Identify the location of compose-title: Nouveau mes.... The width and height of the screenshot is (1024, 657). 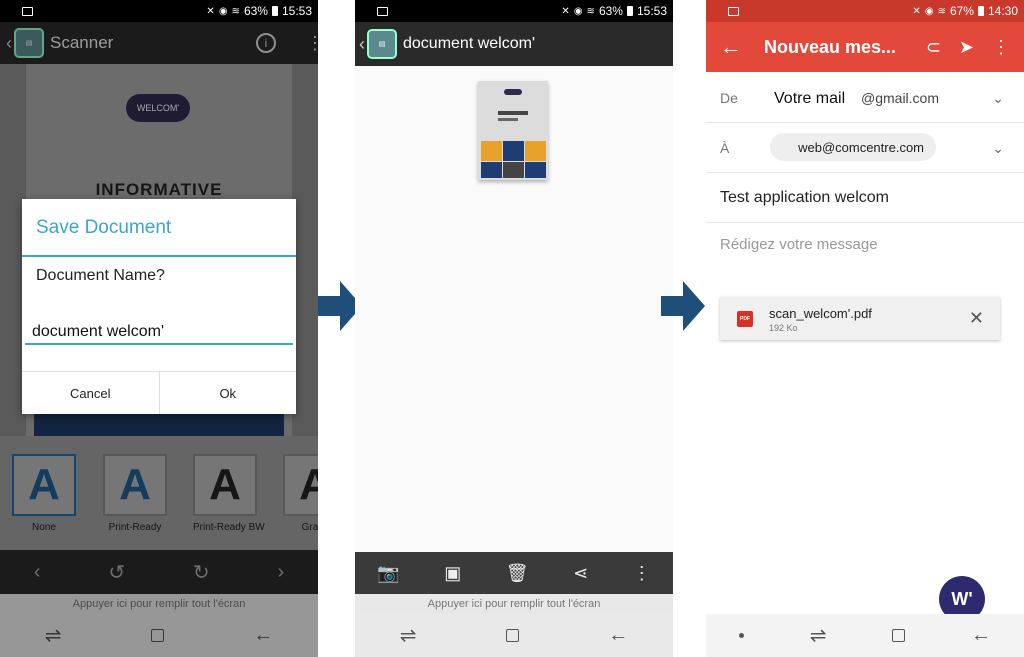
(830, 46).